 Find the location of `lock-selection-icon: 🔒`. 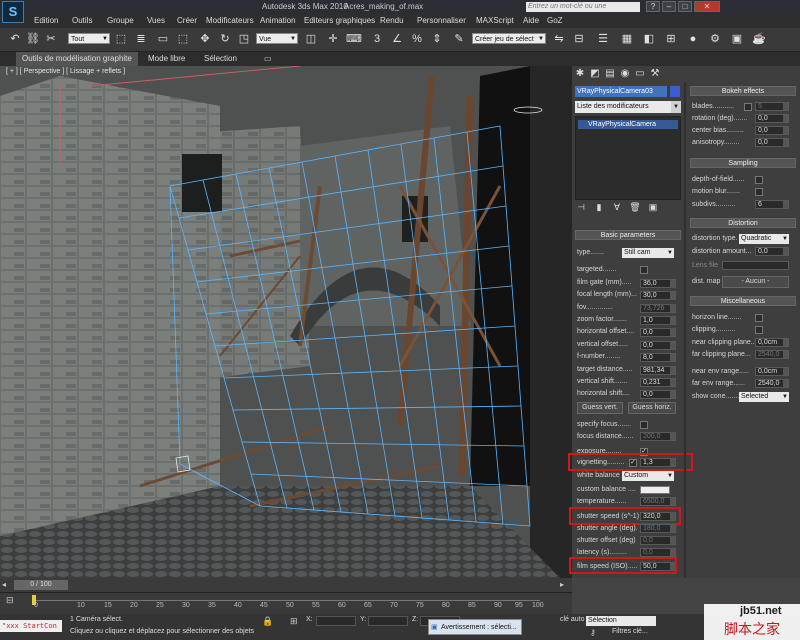

lock-selection-icon: 🔒 is located at coordinates (267, 621).